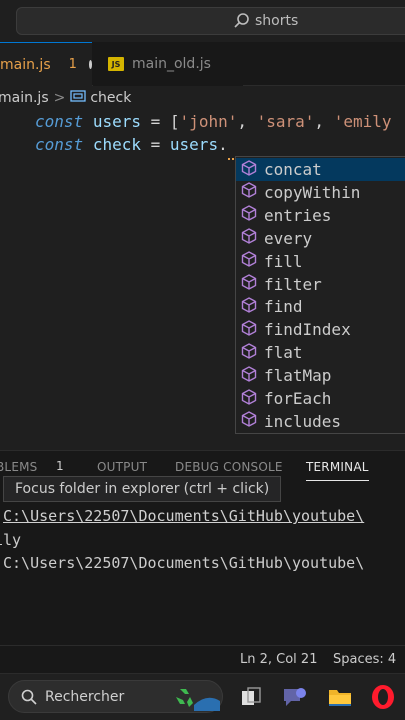 This screenshot has height=720, width=405. I want to click on tab-output: OUTPUT, so click(122, 467).